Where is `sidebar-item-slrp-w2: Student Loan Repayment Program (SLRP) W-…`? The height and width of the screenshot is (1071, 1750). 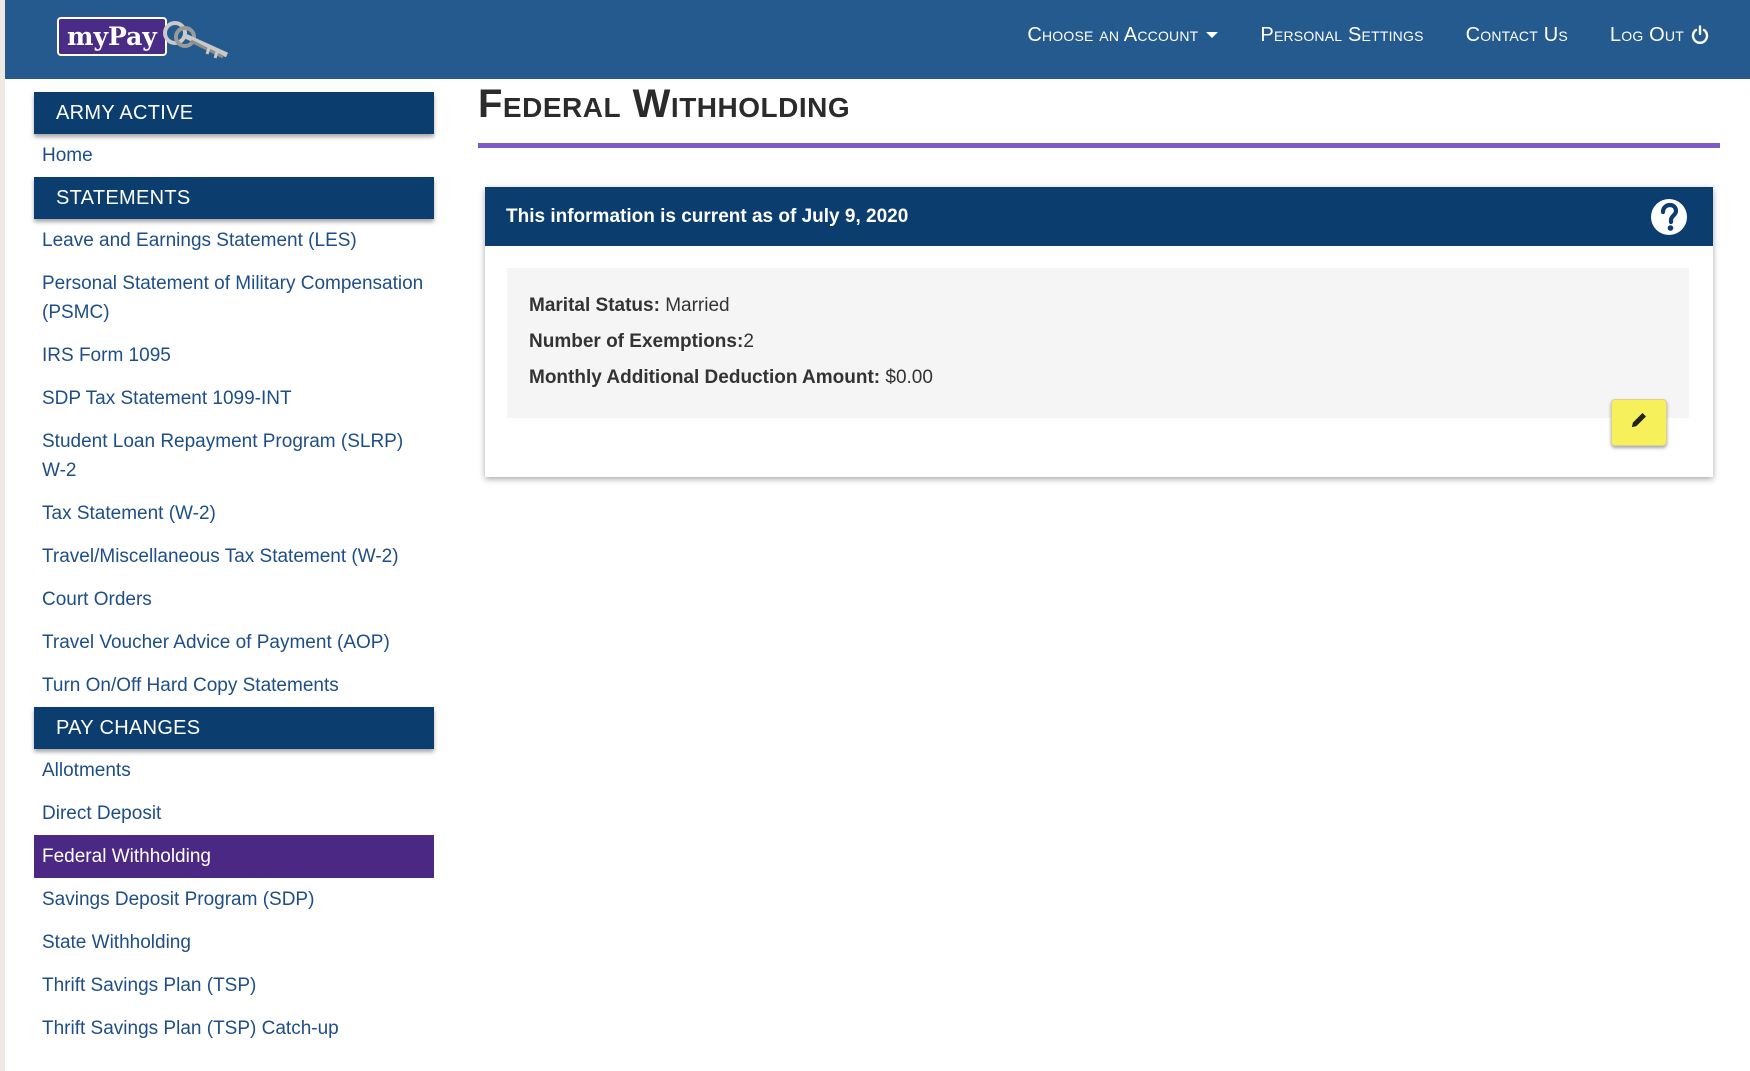
sidebar-item-slrp-w2: Student Loan Repayment Program (SLRP) W-… is located at coordinates (234, 456).